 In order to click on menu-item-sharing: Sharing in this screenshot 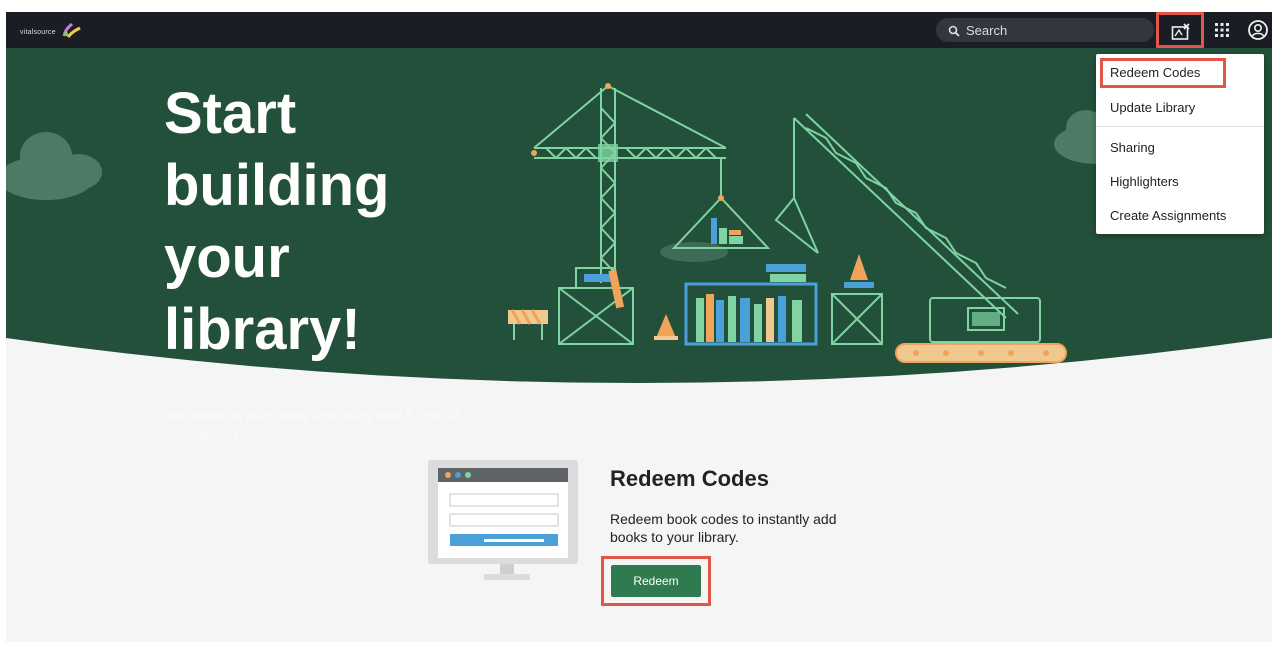, I will do `click(1132, 147)`.